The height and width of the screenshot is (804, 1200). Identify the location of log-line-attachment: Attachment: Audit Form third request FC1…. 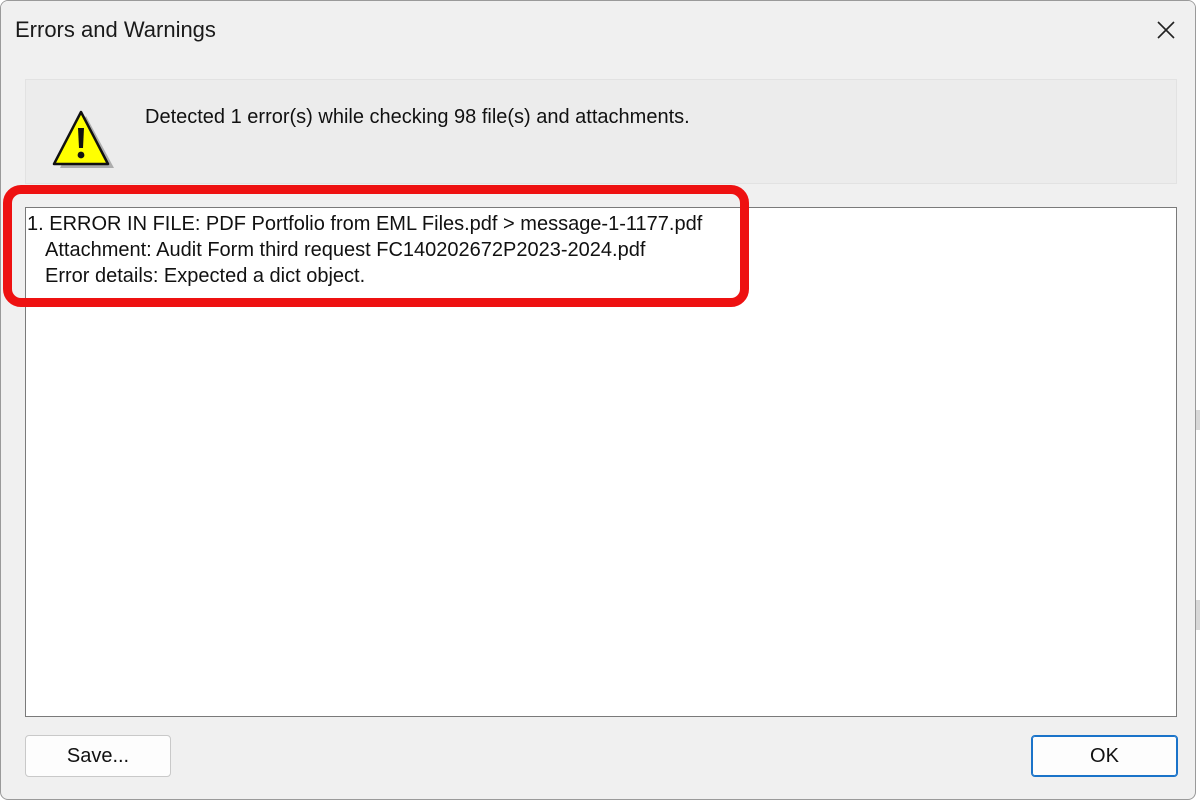
(345, 250).